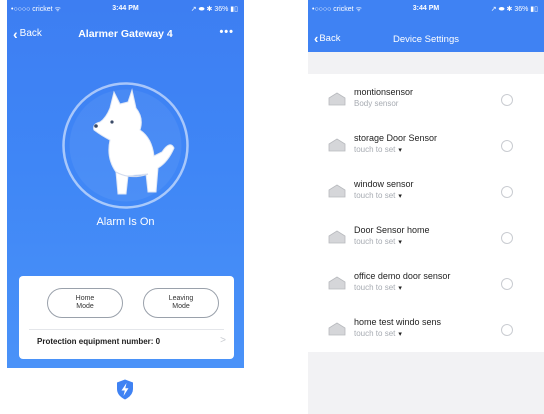 The height and width of the screenshot is (414, 544). I want to click on alarm-status-graphic, so click(125, 145).